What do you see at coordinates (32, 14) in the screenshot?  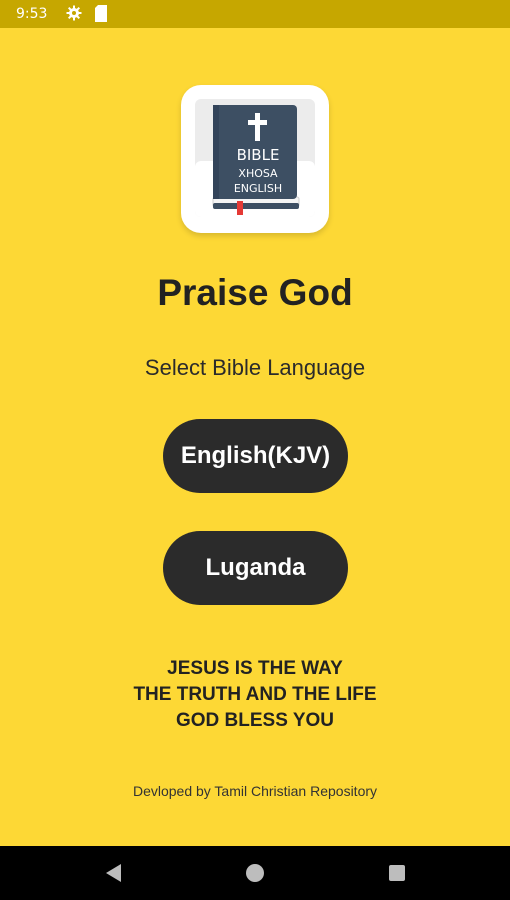 I see `status-time: 9:53` at bounding box center [32, 14].